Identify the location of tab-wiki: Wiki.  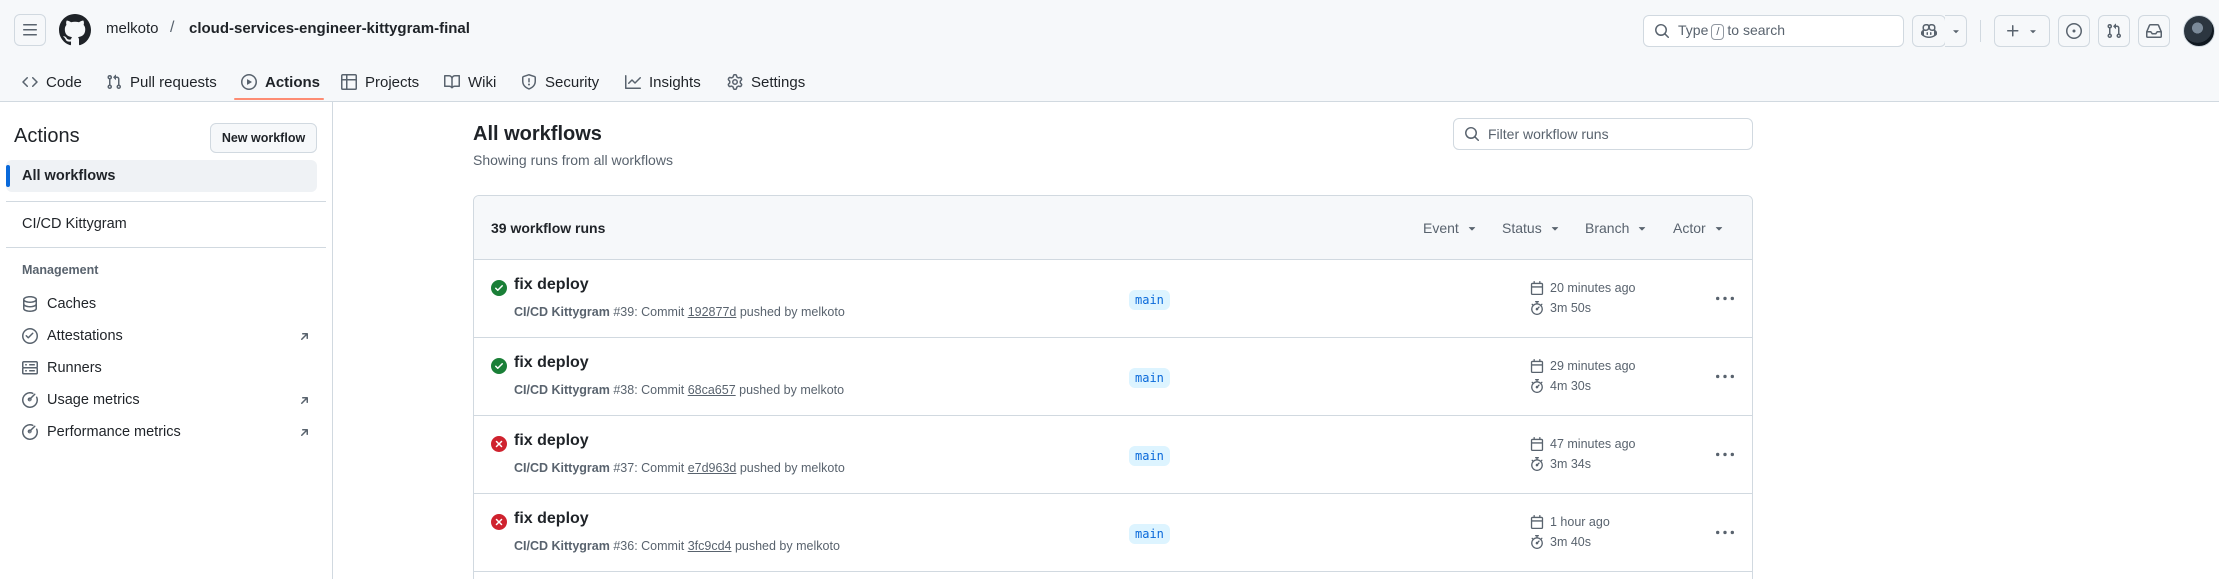
(470, 82).